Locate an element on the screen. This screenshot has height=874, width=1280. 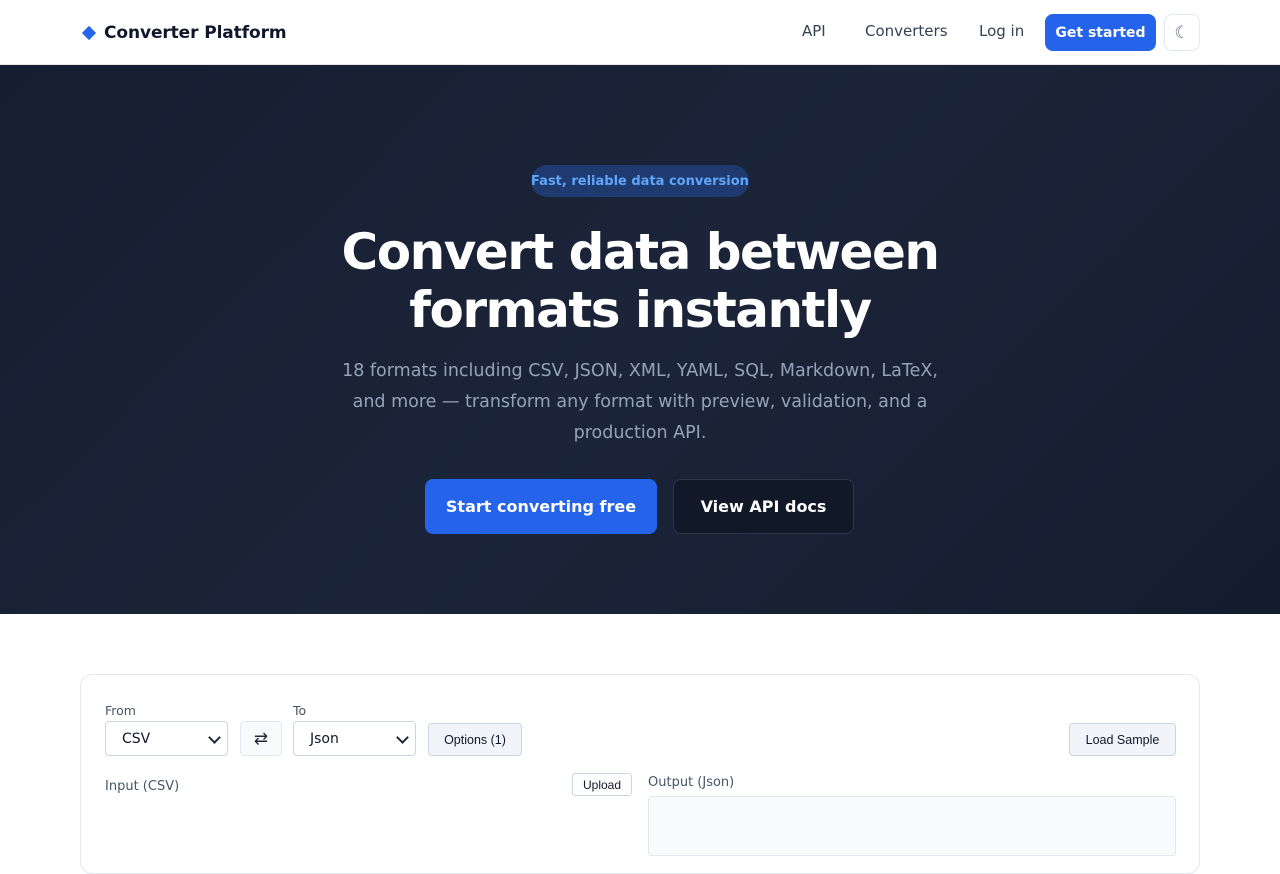
to-format-select: Json is located at coordinates (354, 738).